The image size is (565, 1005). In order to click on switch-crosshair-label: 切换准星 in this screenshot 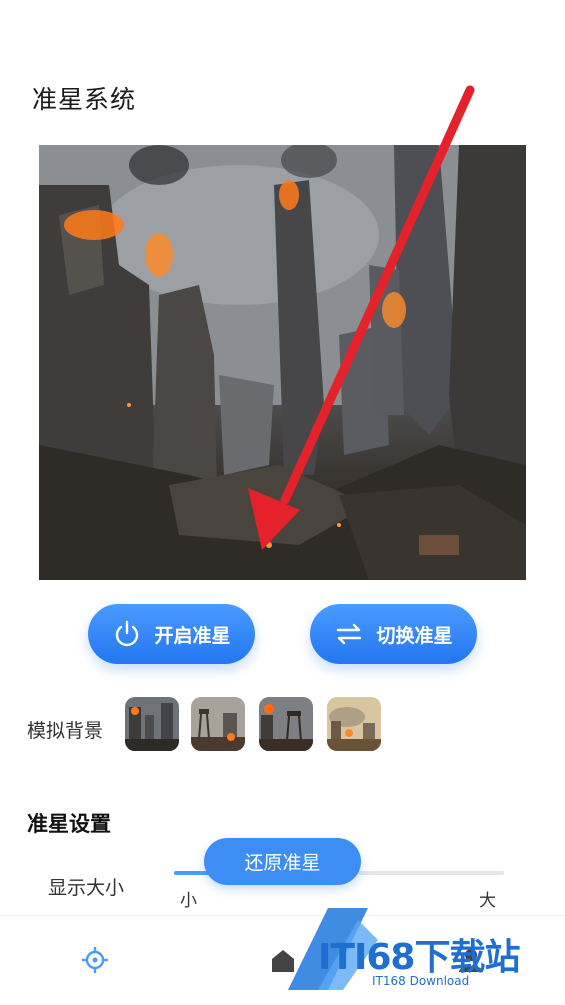, I will do `click(414, 635)`.